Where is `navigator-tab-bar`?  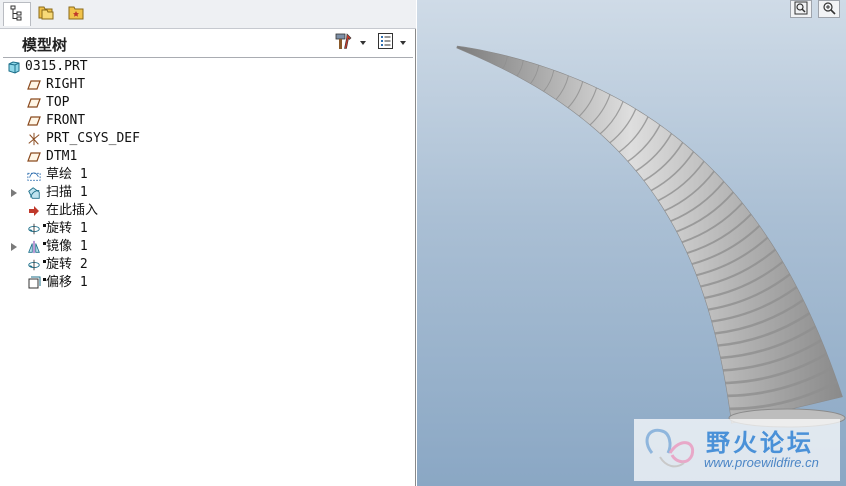
navigator-tab-bar is located at coordinates (208, 14).